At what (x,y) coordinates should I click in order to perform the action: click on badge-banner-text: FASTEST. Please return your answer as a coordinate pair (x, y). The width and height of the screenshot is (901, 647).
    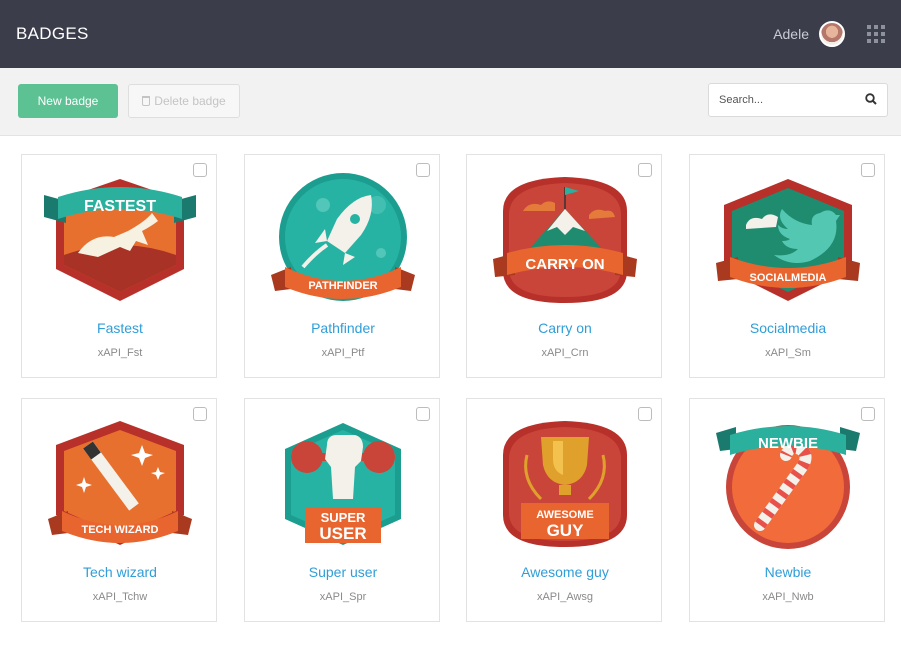
    Looking at the image, I should click on (120, 206).